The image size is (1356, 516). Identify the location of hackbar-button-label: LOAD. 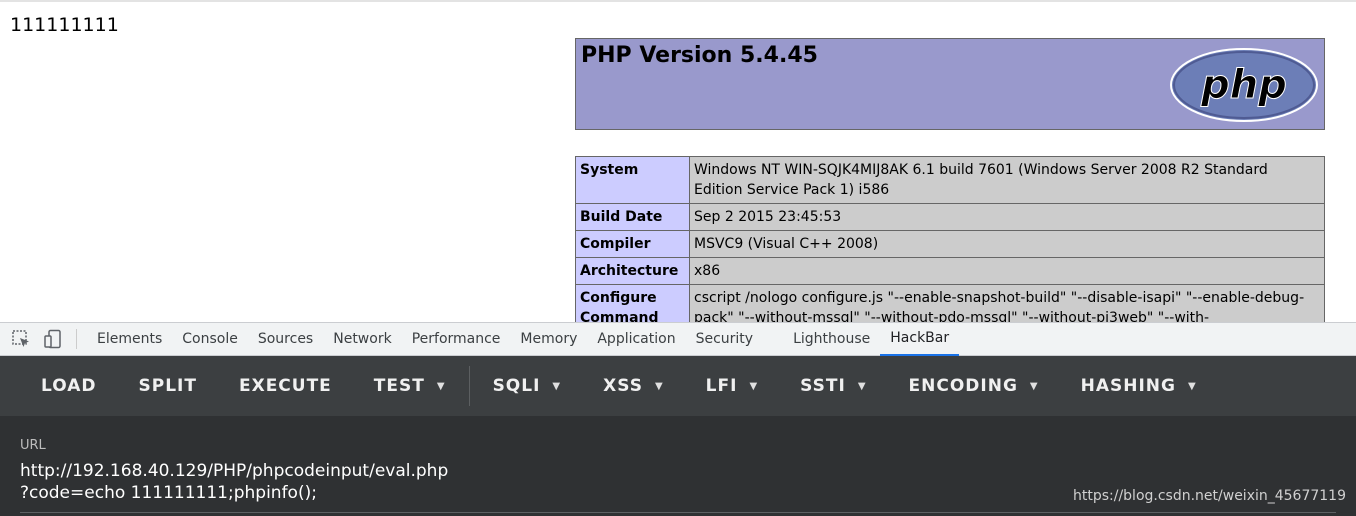
(69, 386).